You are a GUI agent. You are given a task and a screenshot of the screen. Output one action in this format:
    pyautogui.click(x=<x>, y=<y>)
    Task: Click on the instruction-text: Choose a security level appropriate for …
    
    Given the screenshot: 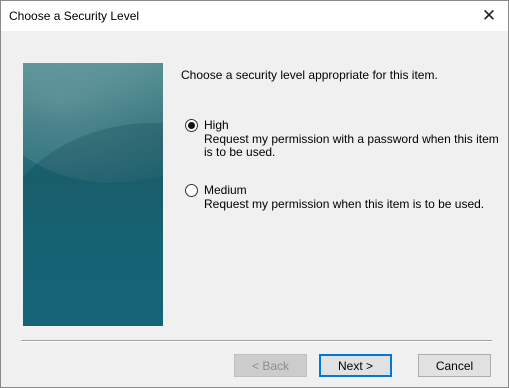 What is the action you would take?
    pyautogui.click(x=309, y=75)
    